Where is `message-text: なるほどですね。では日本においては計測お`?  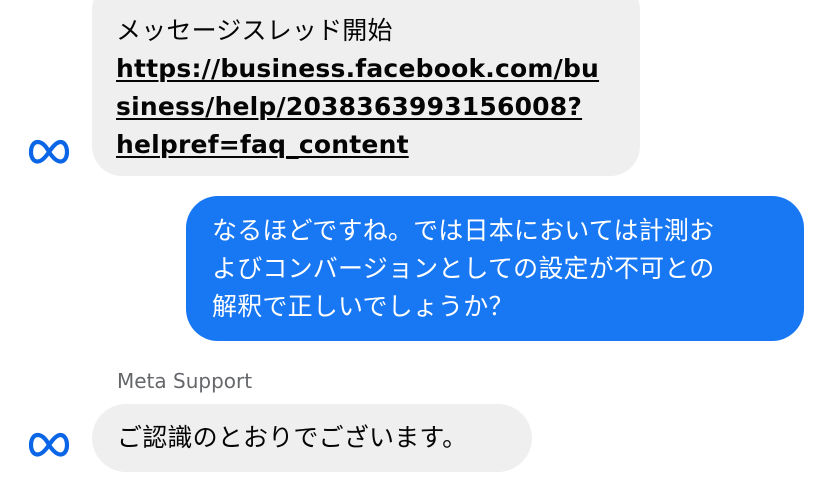 message-text: なるほどですね。では日本においては計測お is located at coordinates (463, 230).